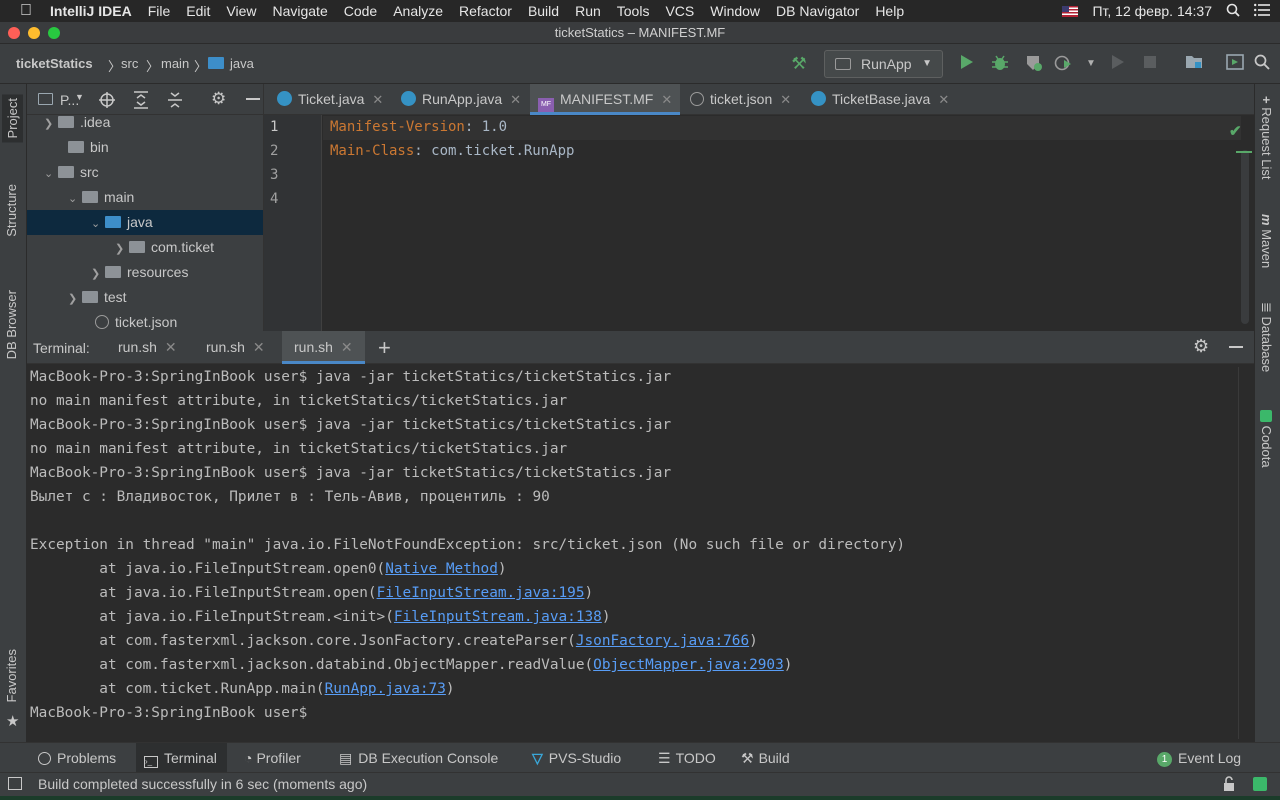 The height and width of the screenshot is (800, 1280). I want to click on expand-all-icon, so click(141, 101).